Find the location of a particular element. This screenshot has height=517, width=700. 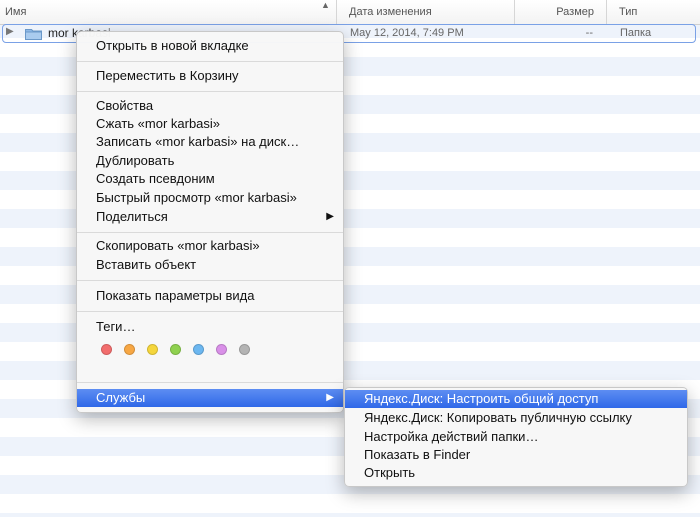

menu-item-compress: Сжать «mor karbasi» is located at coordinates (210, 124).